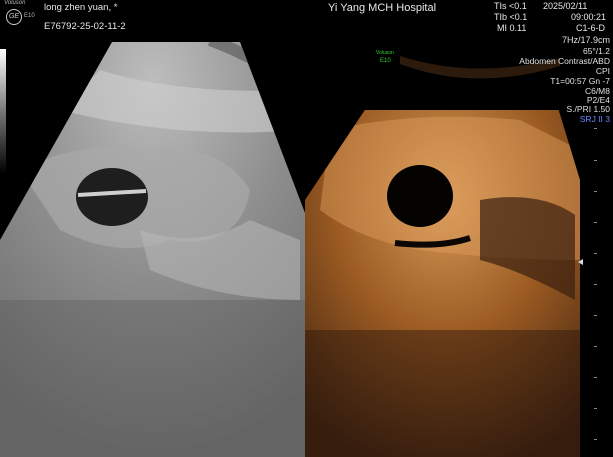 The height and width of the screenshot is (457, 613). I want to click on contrast-model-label: E10, so click(385, 61).